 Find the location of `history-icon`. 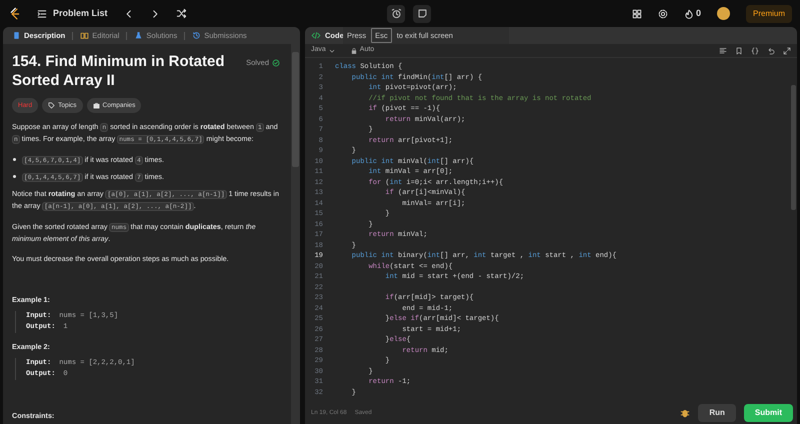

history-icon is located at coordinates (197, 35).